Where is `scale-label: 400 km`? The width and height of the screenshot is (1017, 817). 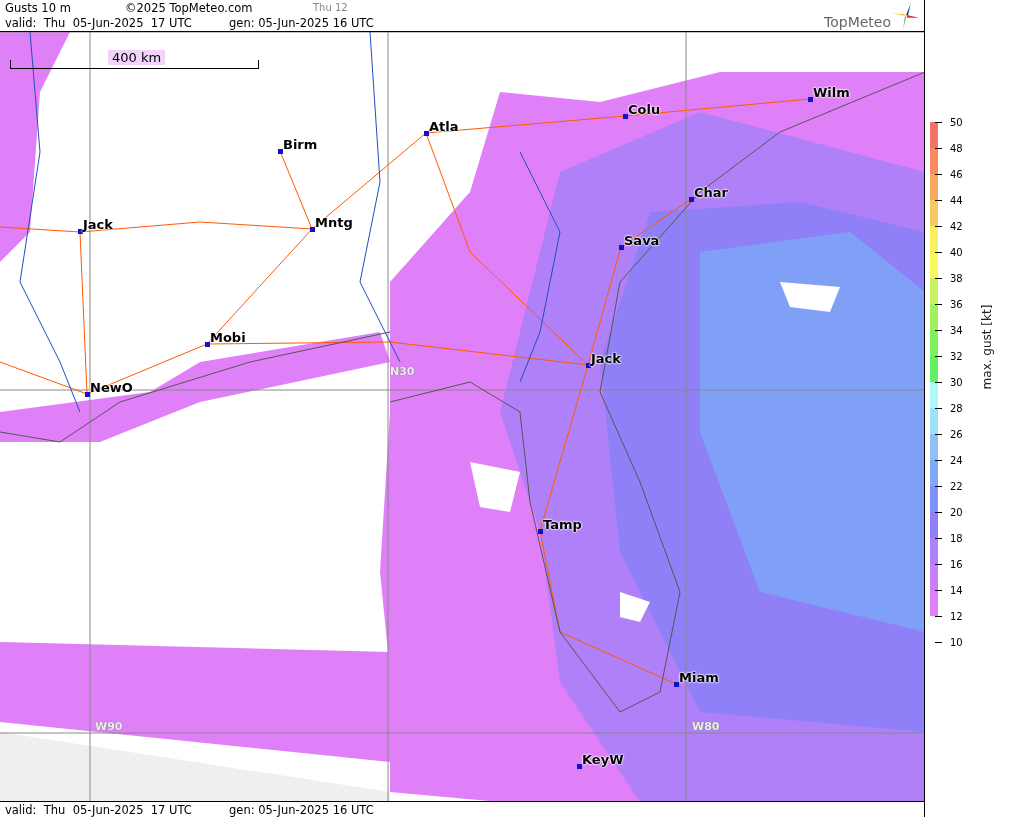 scale-label: 400 km is located at coordinates (137, 57).